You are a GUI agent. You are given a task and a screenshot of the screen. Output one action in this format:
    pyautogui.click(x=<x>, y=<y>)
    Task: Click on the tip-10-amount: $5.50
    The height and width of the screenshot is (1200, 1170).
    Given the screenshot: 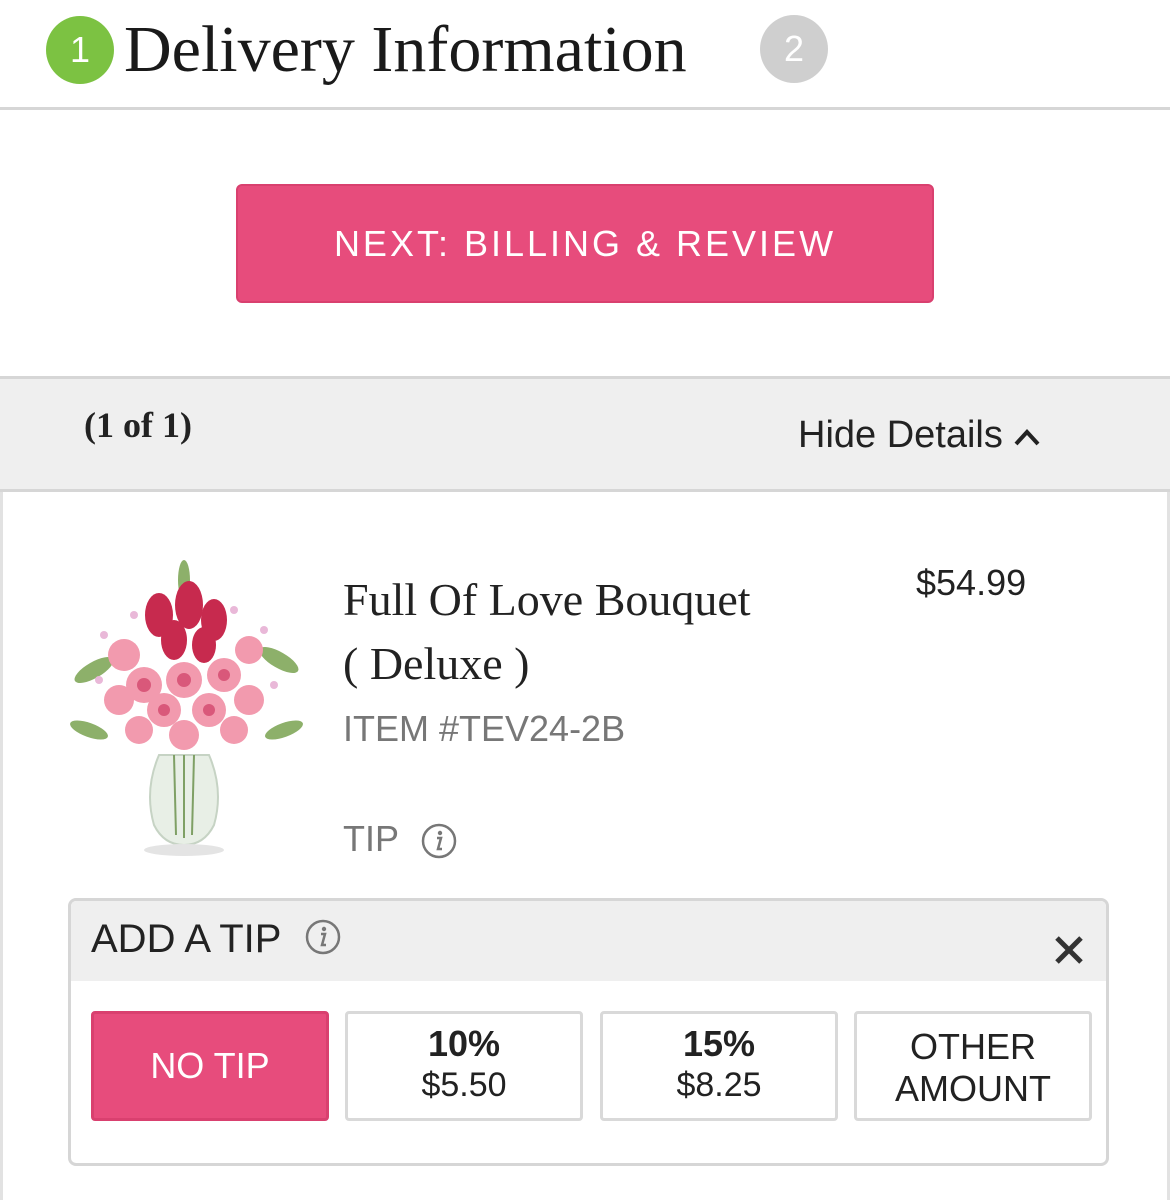 What is the action you would take?
    pyautogui.click(x=464, y=1085)
    